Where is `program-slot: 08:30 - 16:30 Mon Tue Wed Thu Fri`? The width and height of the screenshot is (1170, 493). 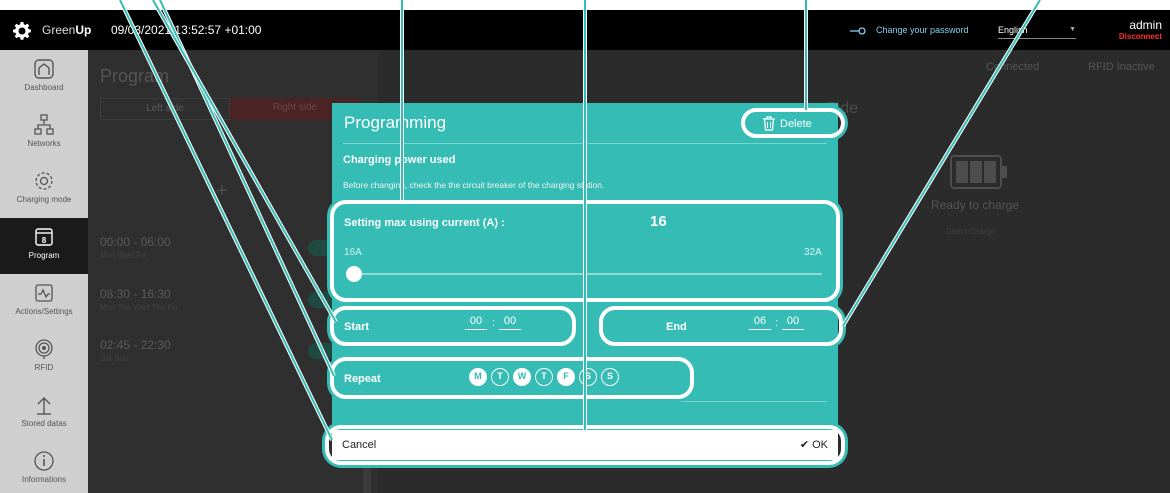 program-slot: 08:30 - 16:30 Mon Tue Wed Thu Fri is located at coordinates (138, 299).